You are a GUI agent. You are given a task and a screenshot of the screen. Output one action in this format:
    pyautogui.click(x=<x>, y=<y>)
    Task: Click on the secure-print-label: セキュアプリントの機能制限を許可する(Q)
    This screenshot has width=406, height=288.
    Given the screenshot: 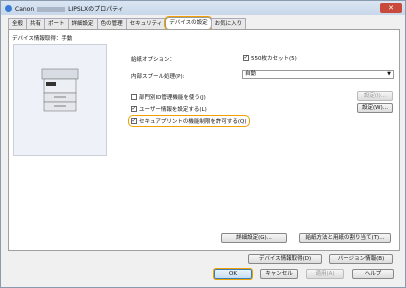 What is the action you would take?
    pyautogui.click(x=193, y=122)
    